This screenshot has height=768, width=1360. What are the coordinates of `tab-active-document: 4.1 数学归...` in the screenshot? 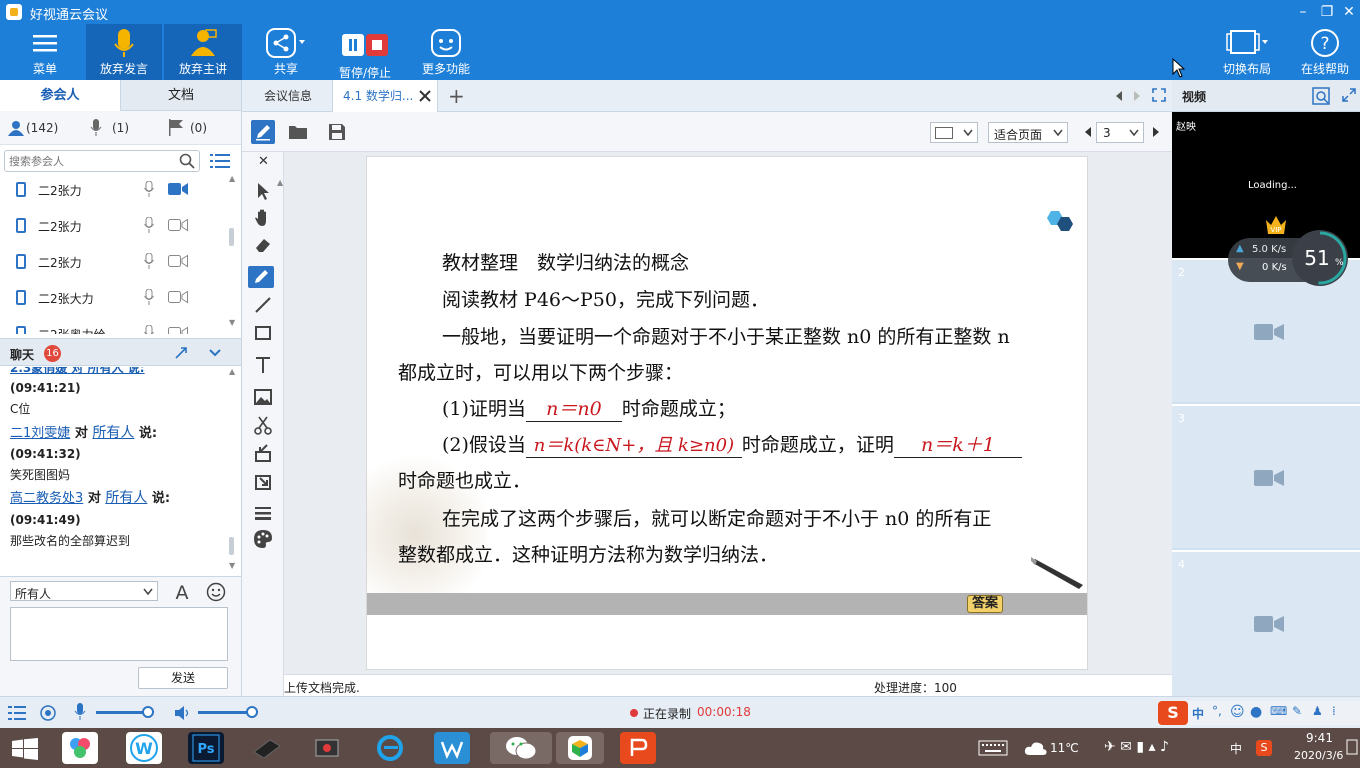 It's located at (385, 96).